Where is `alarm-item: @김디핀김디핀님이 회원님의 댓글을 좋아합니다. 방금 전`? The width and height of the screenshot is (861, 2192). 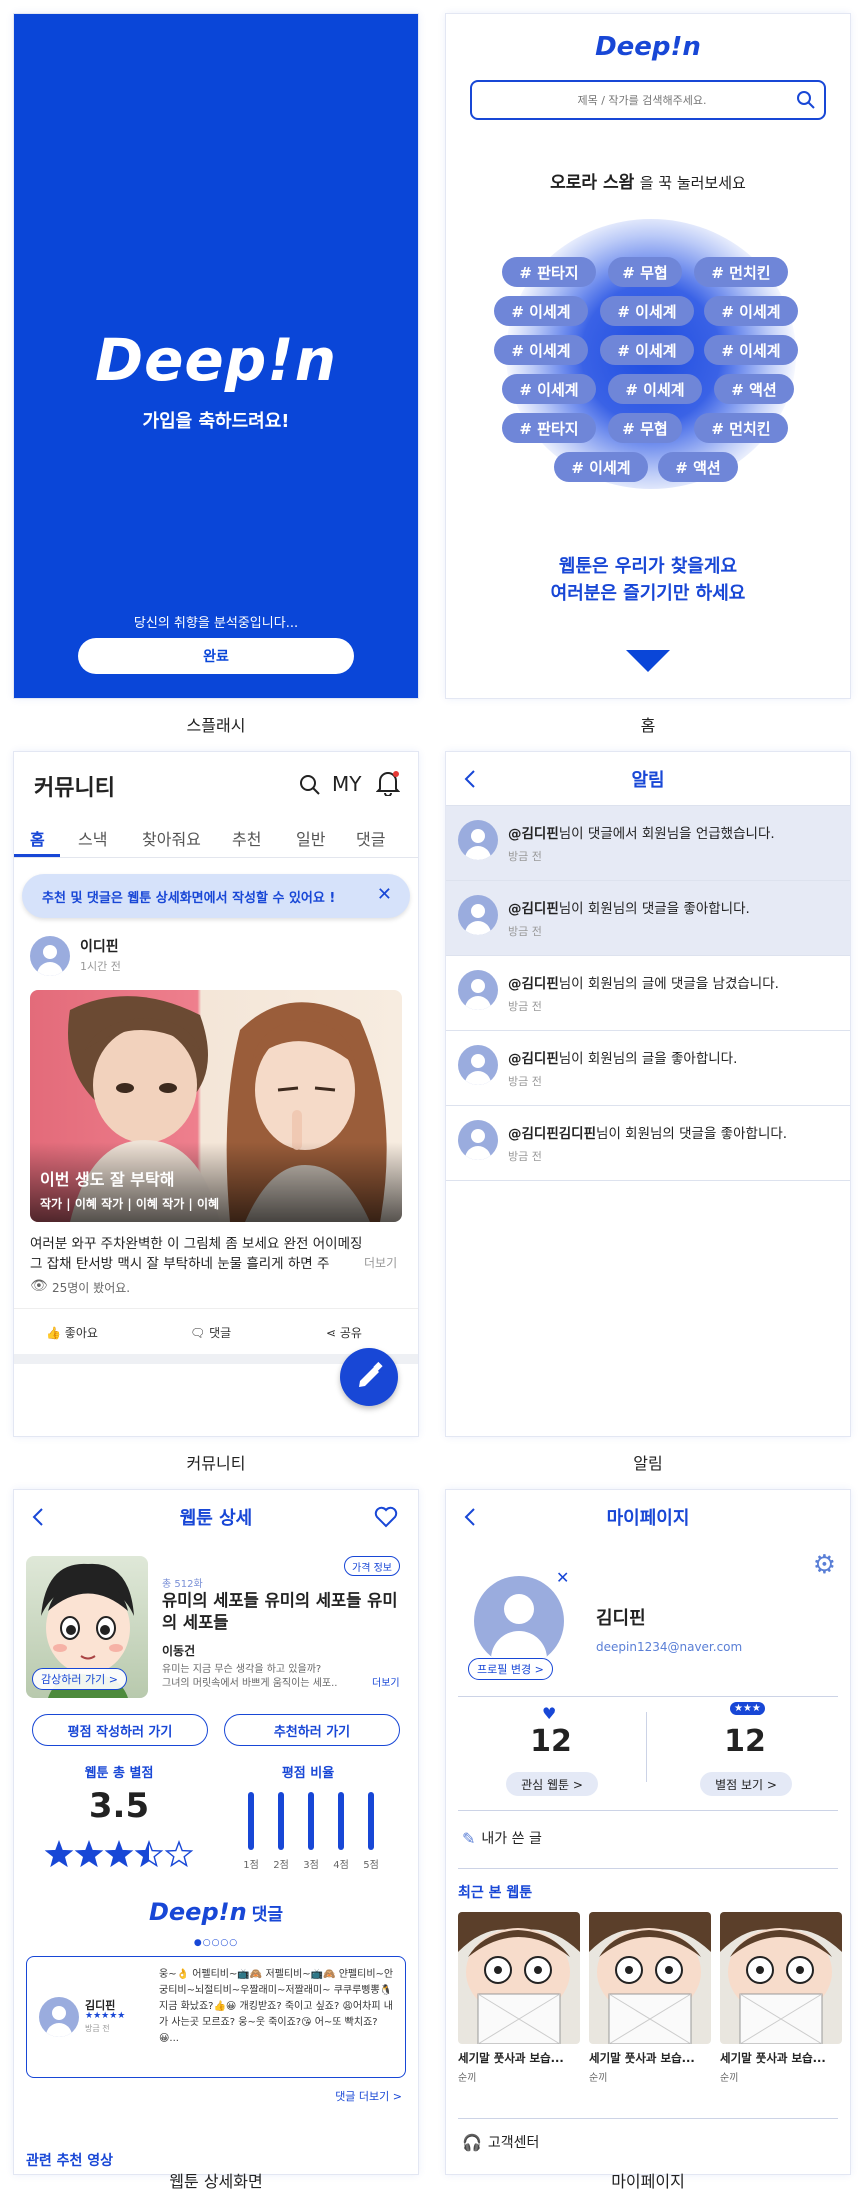
alarm-item: @김디핀김디핀님이 회원님의 댓글을 좋아합니다. 방금 전 is located at coordinates (648, 1143).